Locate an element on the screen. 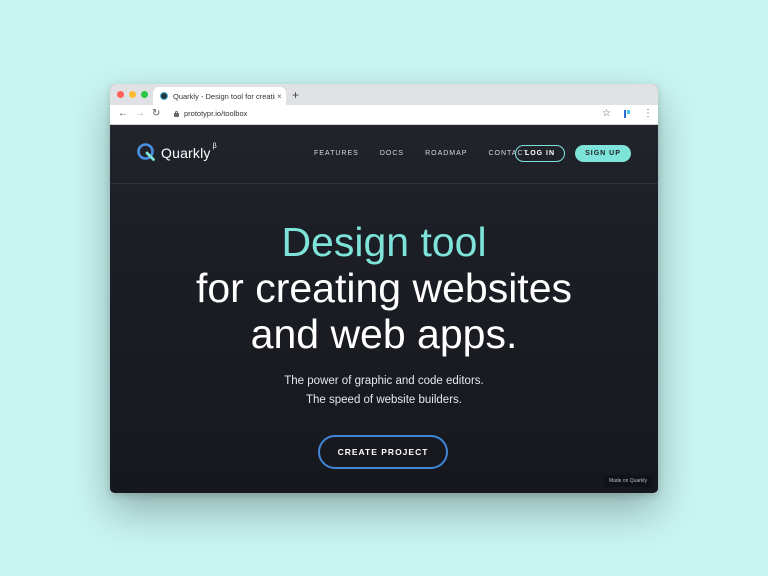 Image resolution: width=768 pixels, height=576 pixels. hero-title-line3: and web apps. is located at coordinates (384, 334).